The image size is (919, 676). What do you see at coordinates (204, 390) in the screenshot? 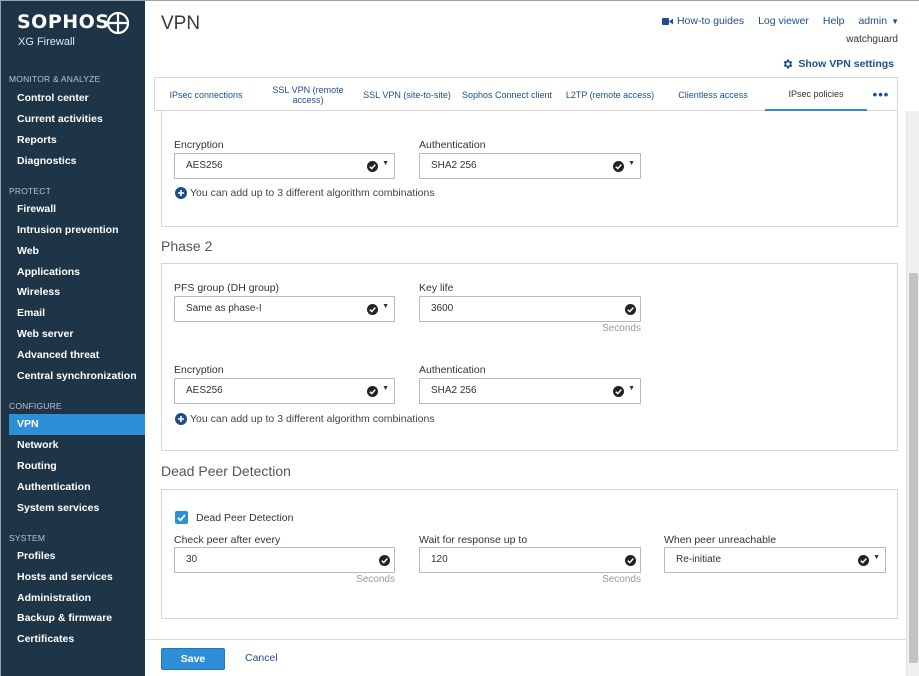
I see `phase2-encryption-value: AES256` at bounding box center [204, 390].